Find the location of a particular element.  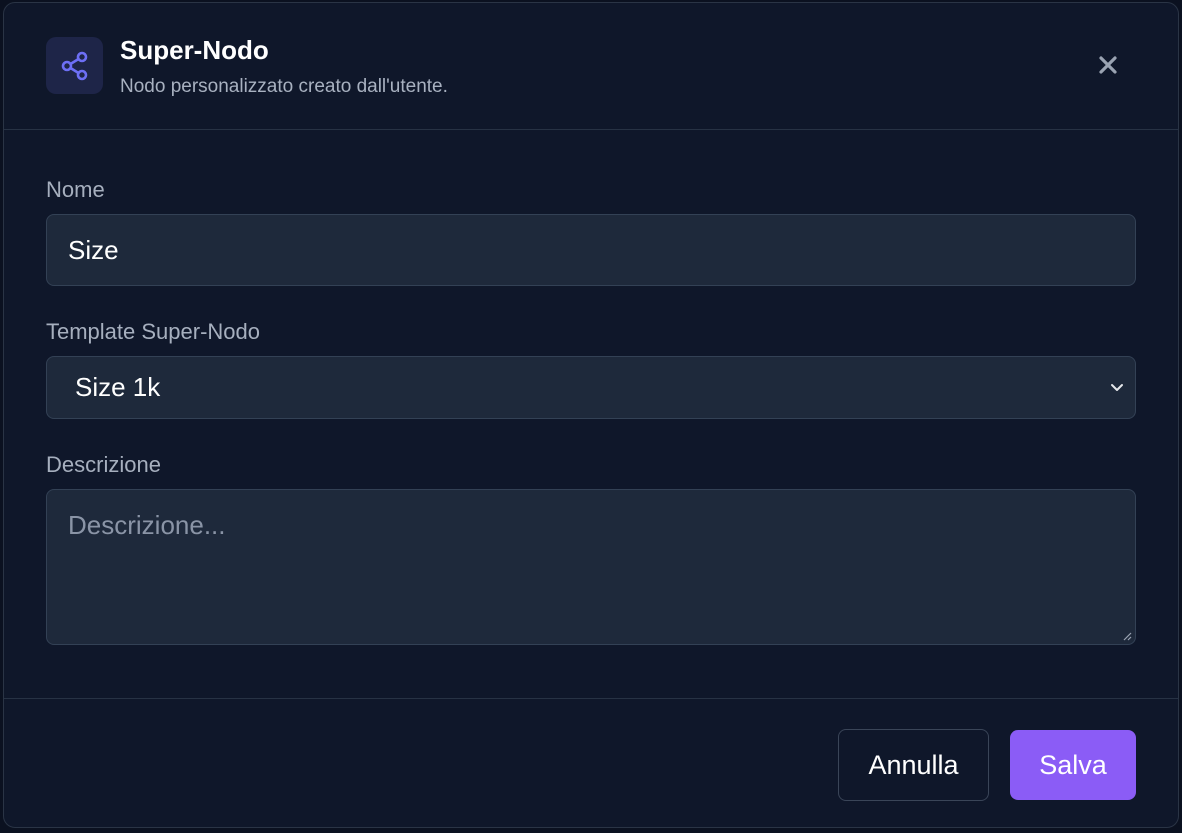

cancel-button: Annulla is located at coordinates (913, 765).